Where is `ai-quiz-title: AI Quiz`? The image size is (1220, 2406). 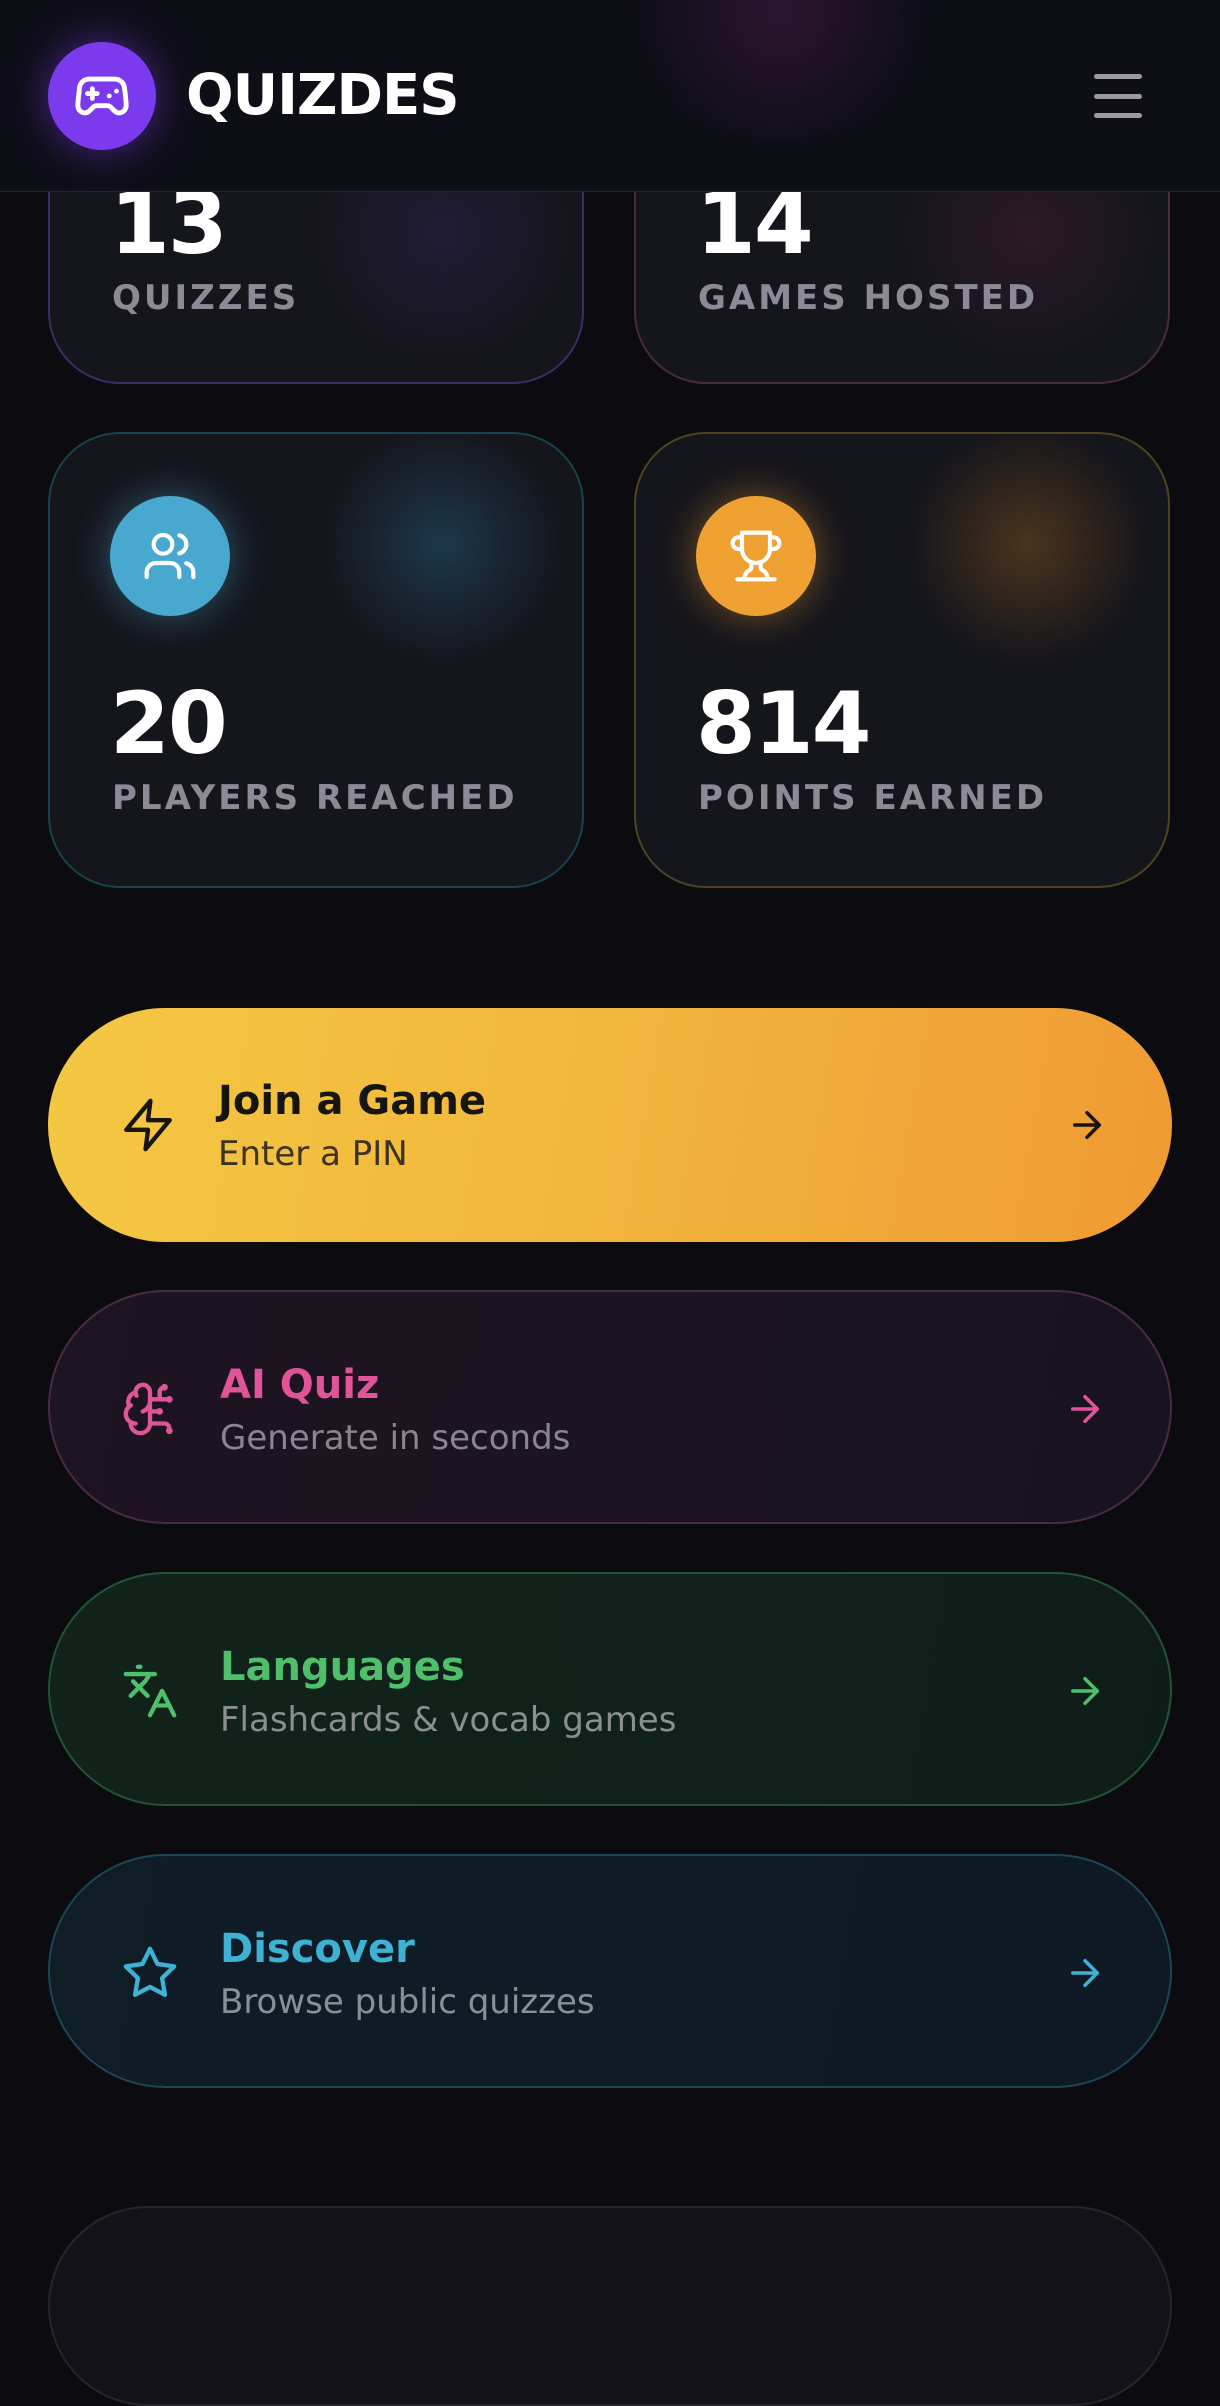 ai-quiz-title: AI Quiz is located at coordinates (300, 1385).